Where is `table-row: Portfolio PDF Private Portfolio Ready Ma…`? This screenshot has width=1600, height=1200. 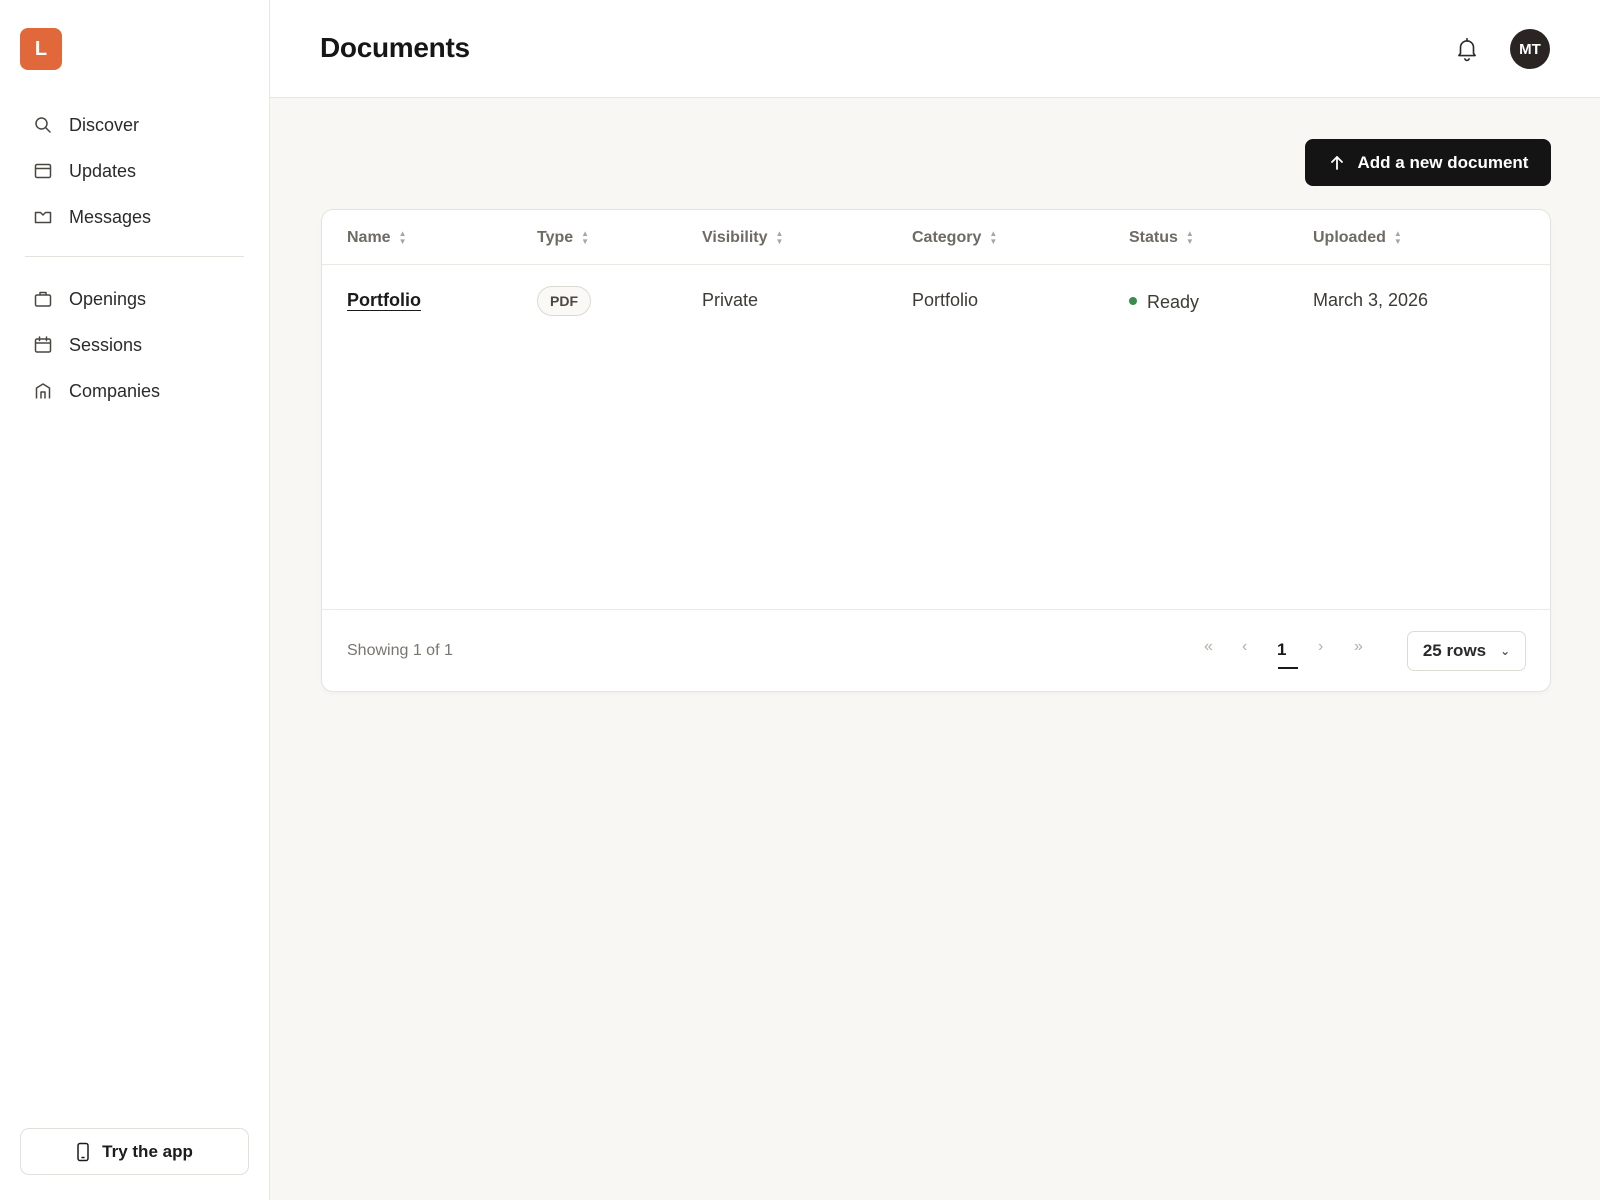 table-row: Portfolio PDF Private Portfolio Ready Ma… is located at coordinates (936, 300).